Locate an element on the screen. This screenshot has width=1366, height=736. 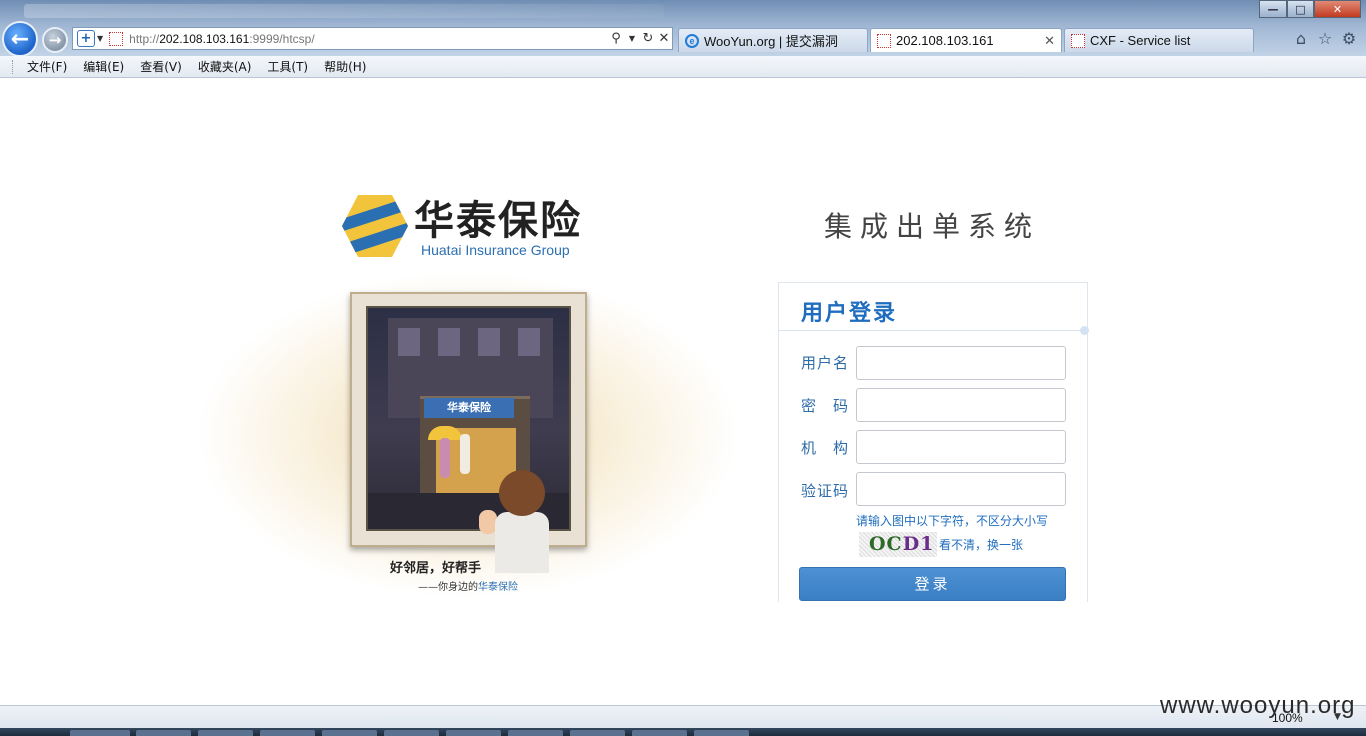
menu-favorites: 收藏夹(A) is located at coordinates (225, 66).